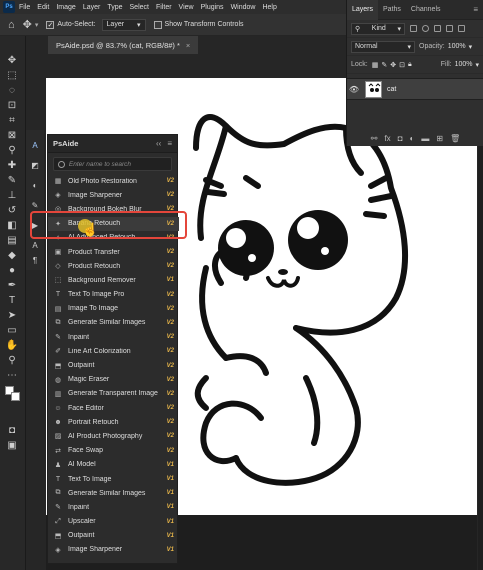  I want to click on psaide-item: ◈ Image Sharpener V1, so click(113, 550).